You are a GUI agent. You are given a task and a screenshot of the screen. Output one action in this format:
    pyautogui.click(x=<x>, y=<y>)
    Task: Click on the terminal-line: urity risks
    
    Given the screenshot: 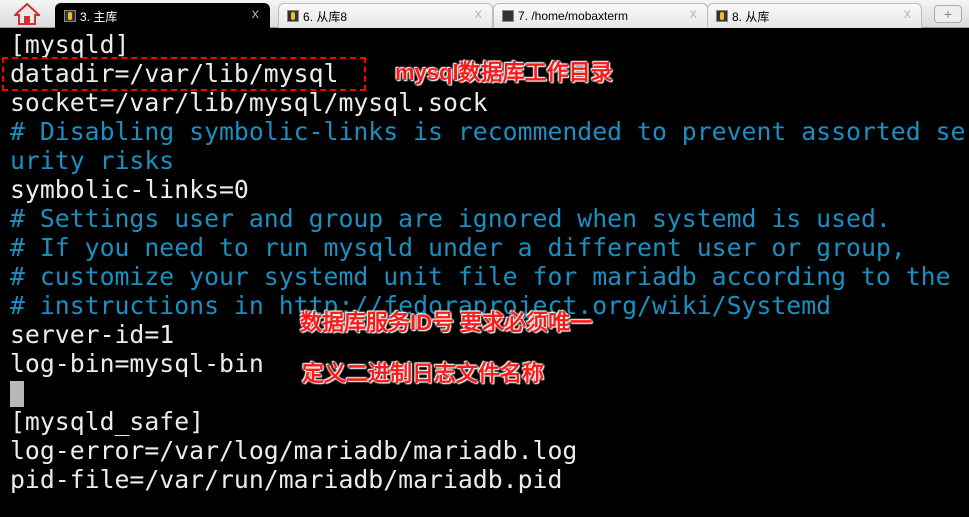 What is the action you would take?
    pyautogui.click(x=92, y=160)
    